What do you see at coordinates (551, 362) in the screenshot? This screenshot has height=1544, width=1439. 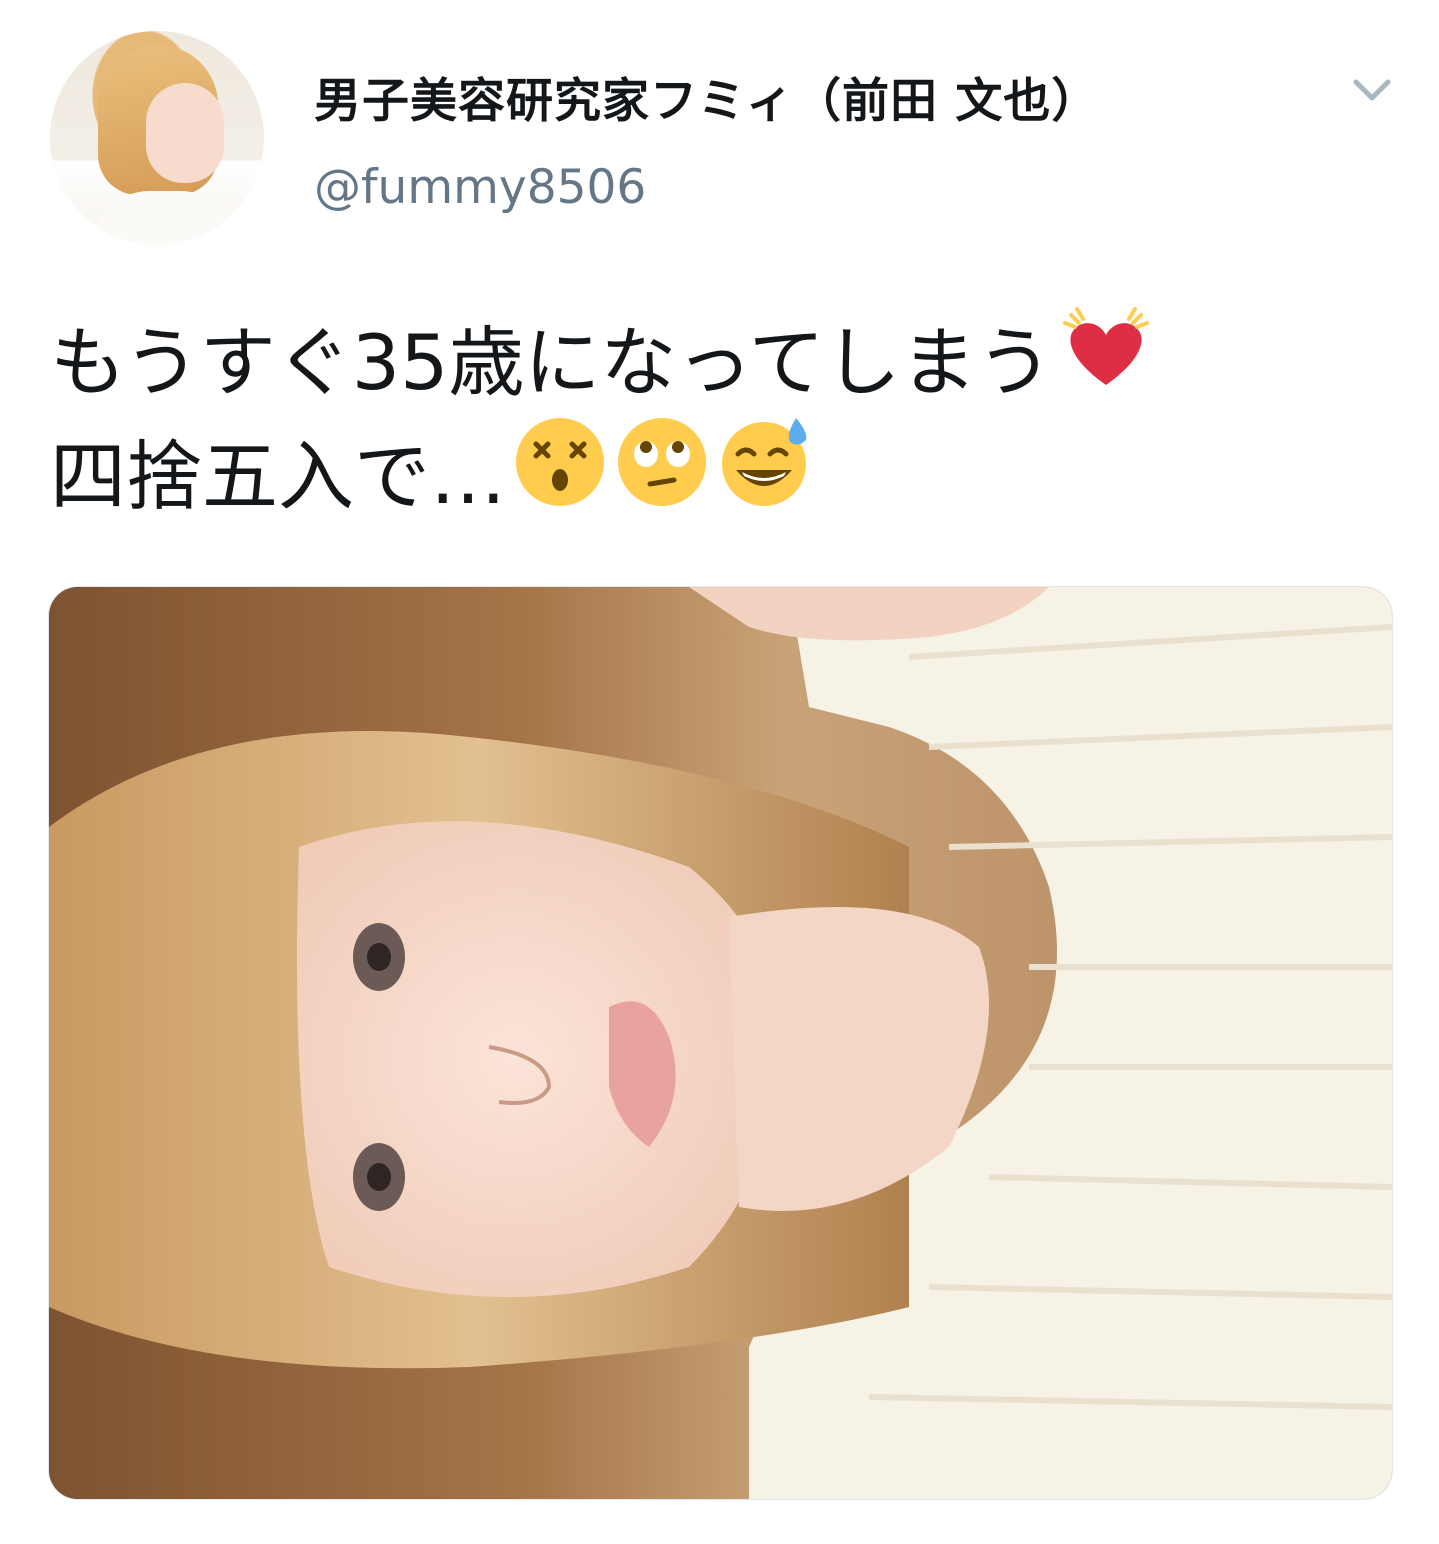 I see `tweet-line-1-text: もうすぐ35歳になってしまう` at bounding box center [551, 362].